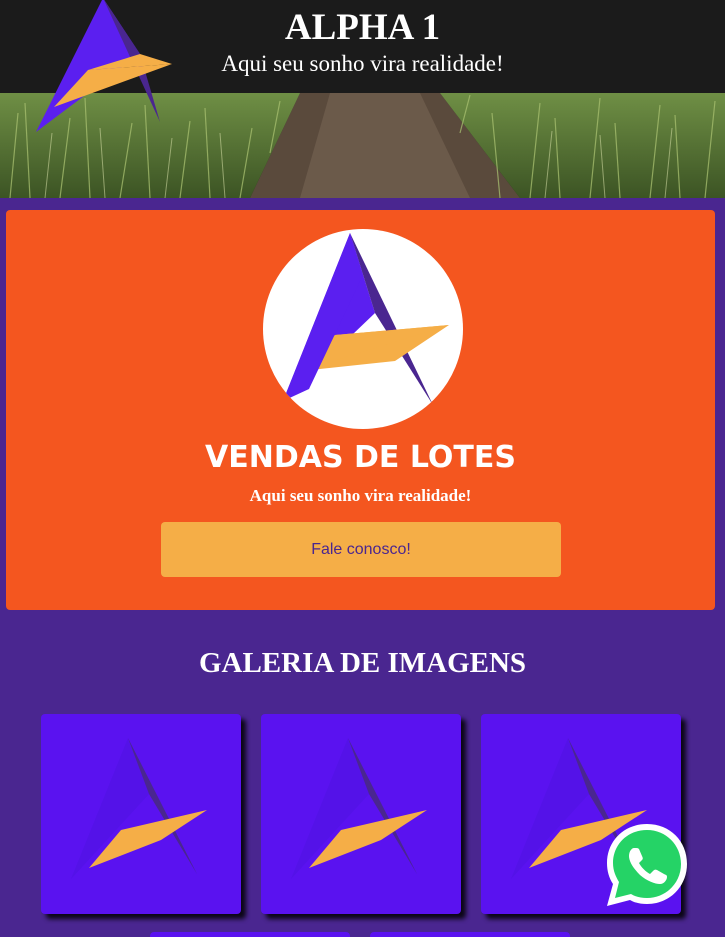 This screenshot has height=937, width=725. I want to click on hero-logo-badge, so click(363, 329).